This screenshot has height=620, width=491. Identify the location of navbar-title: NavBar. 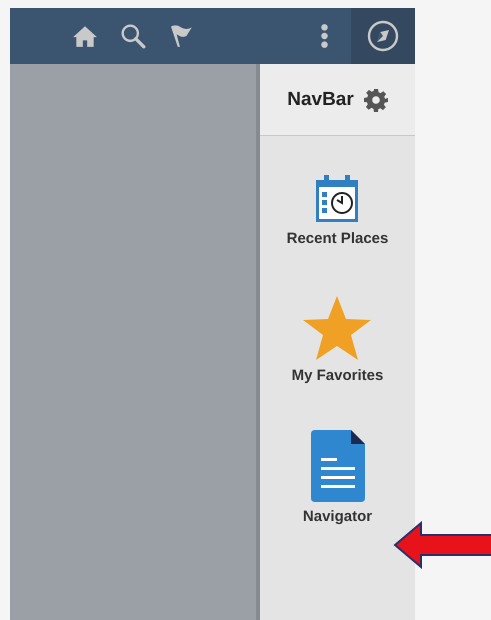
(320, 99).